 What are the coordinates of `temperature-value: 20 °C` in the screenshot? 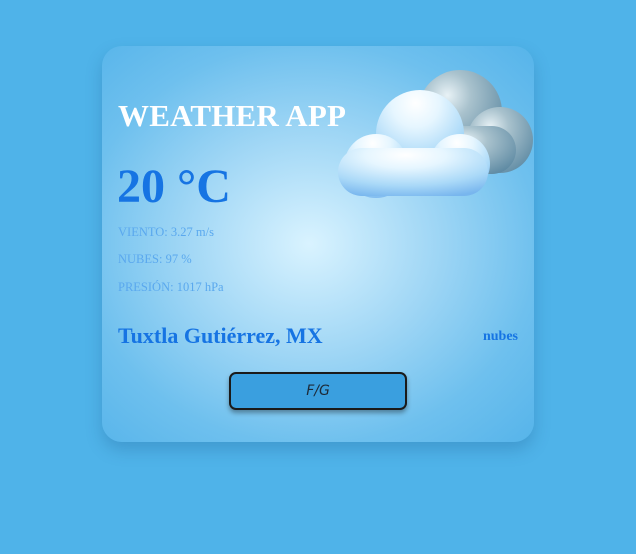 It's located at (174, 186).